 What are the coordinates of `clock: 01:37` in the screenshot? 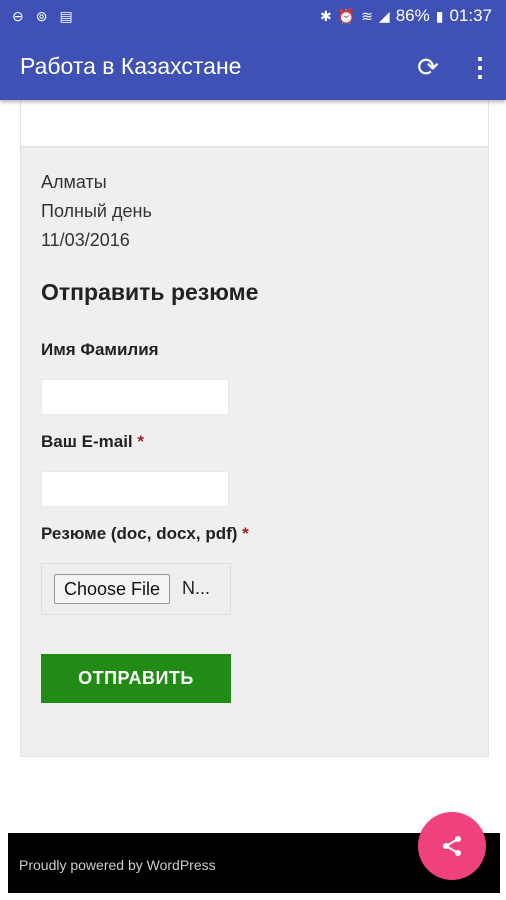 It's located at (470, 15).